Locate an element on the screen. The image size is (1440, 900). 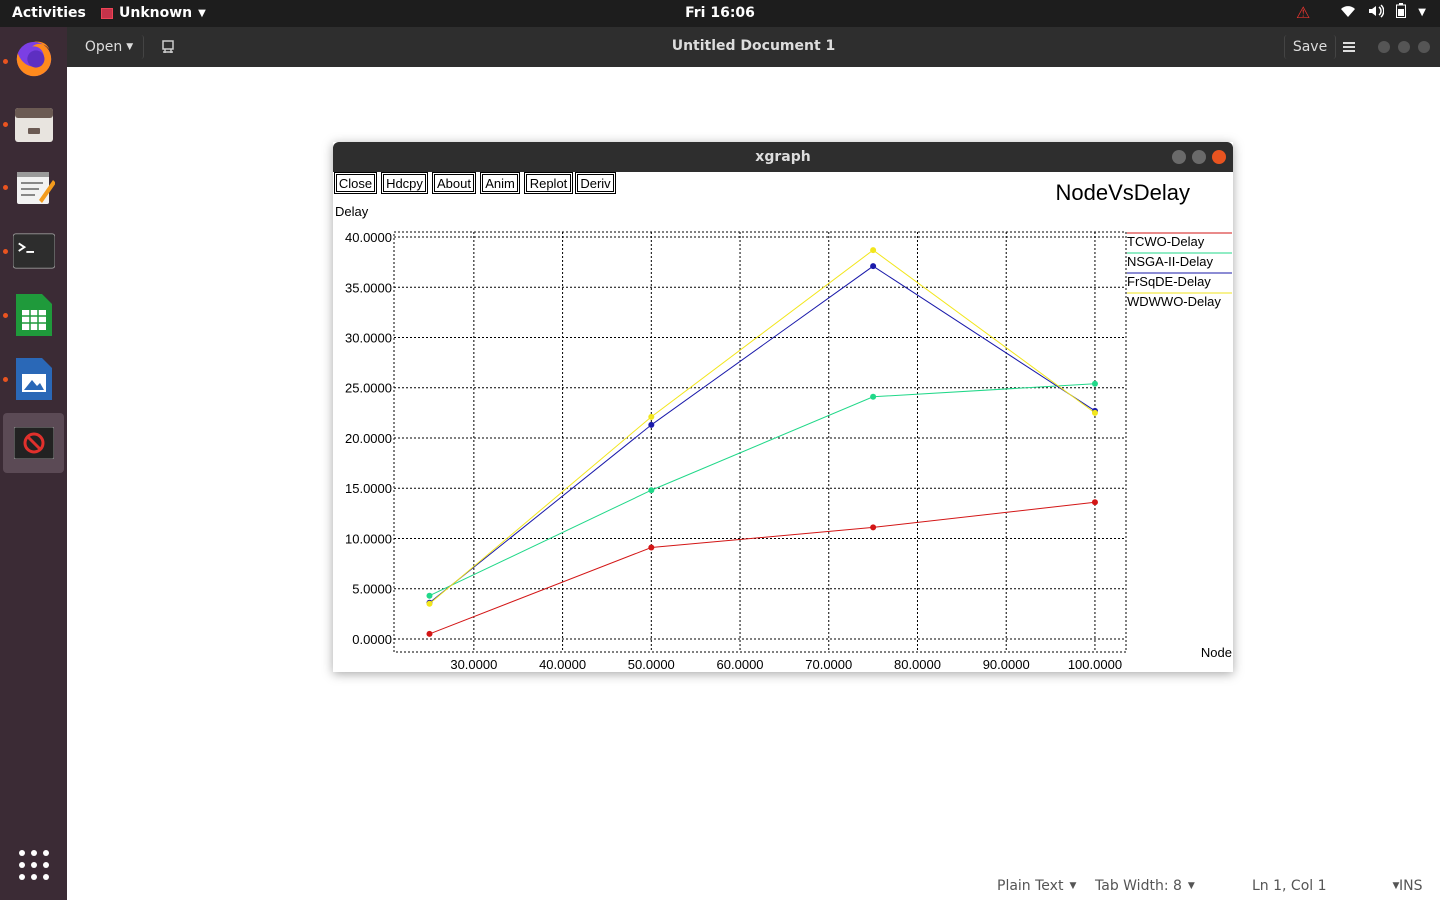
new-tab-button is located at coordinates (168, 47).